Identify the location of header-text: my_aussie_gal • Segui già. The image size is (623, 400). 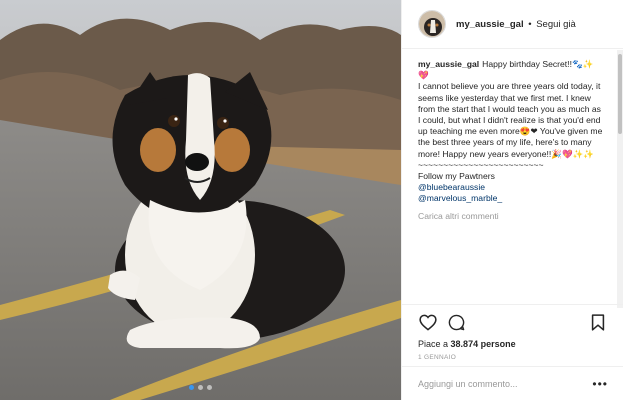
(516, 24).